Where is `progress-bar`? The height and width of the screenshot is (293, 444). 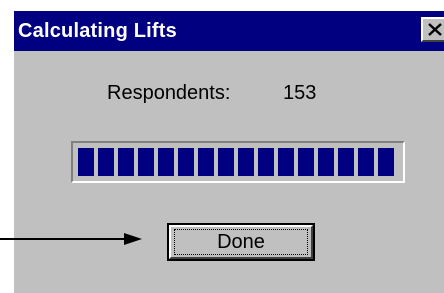
progress-bar is located at coordinates (238, 162).